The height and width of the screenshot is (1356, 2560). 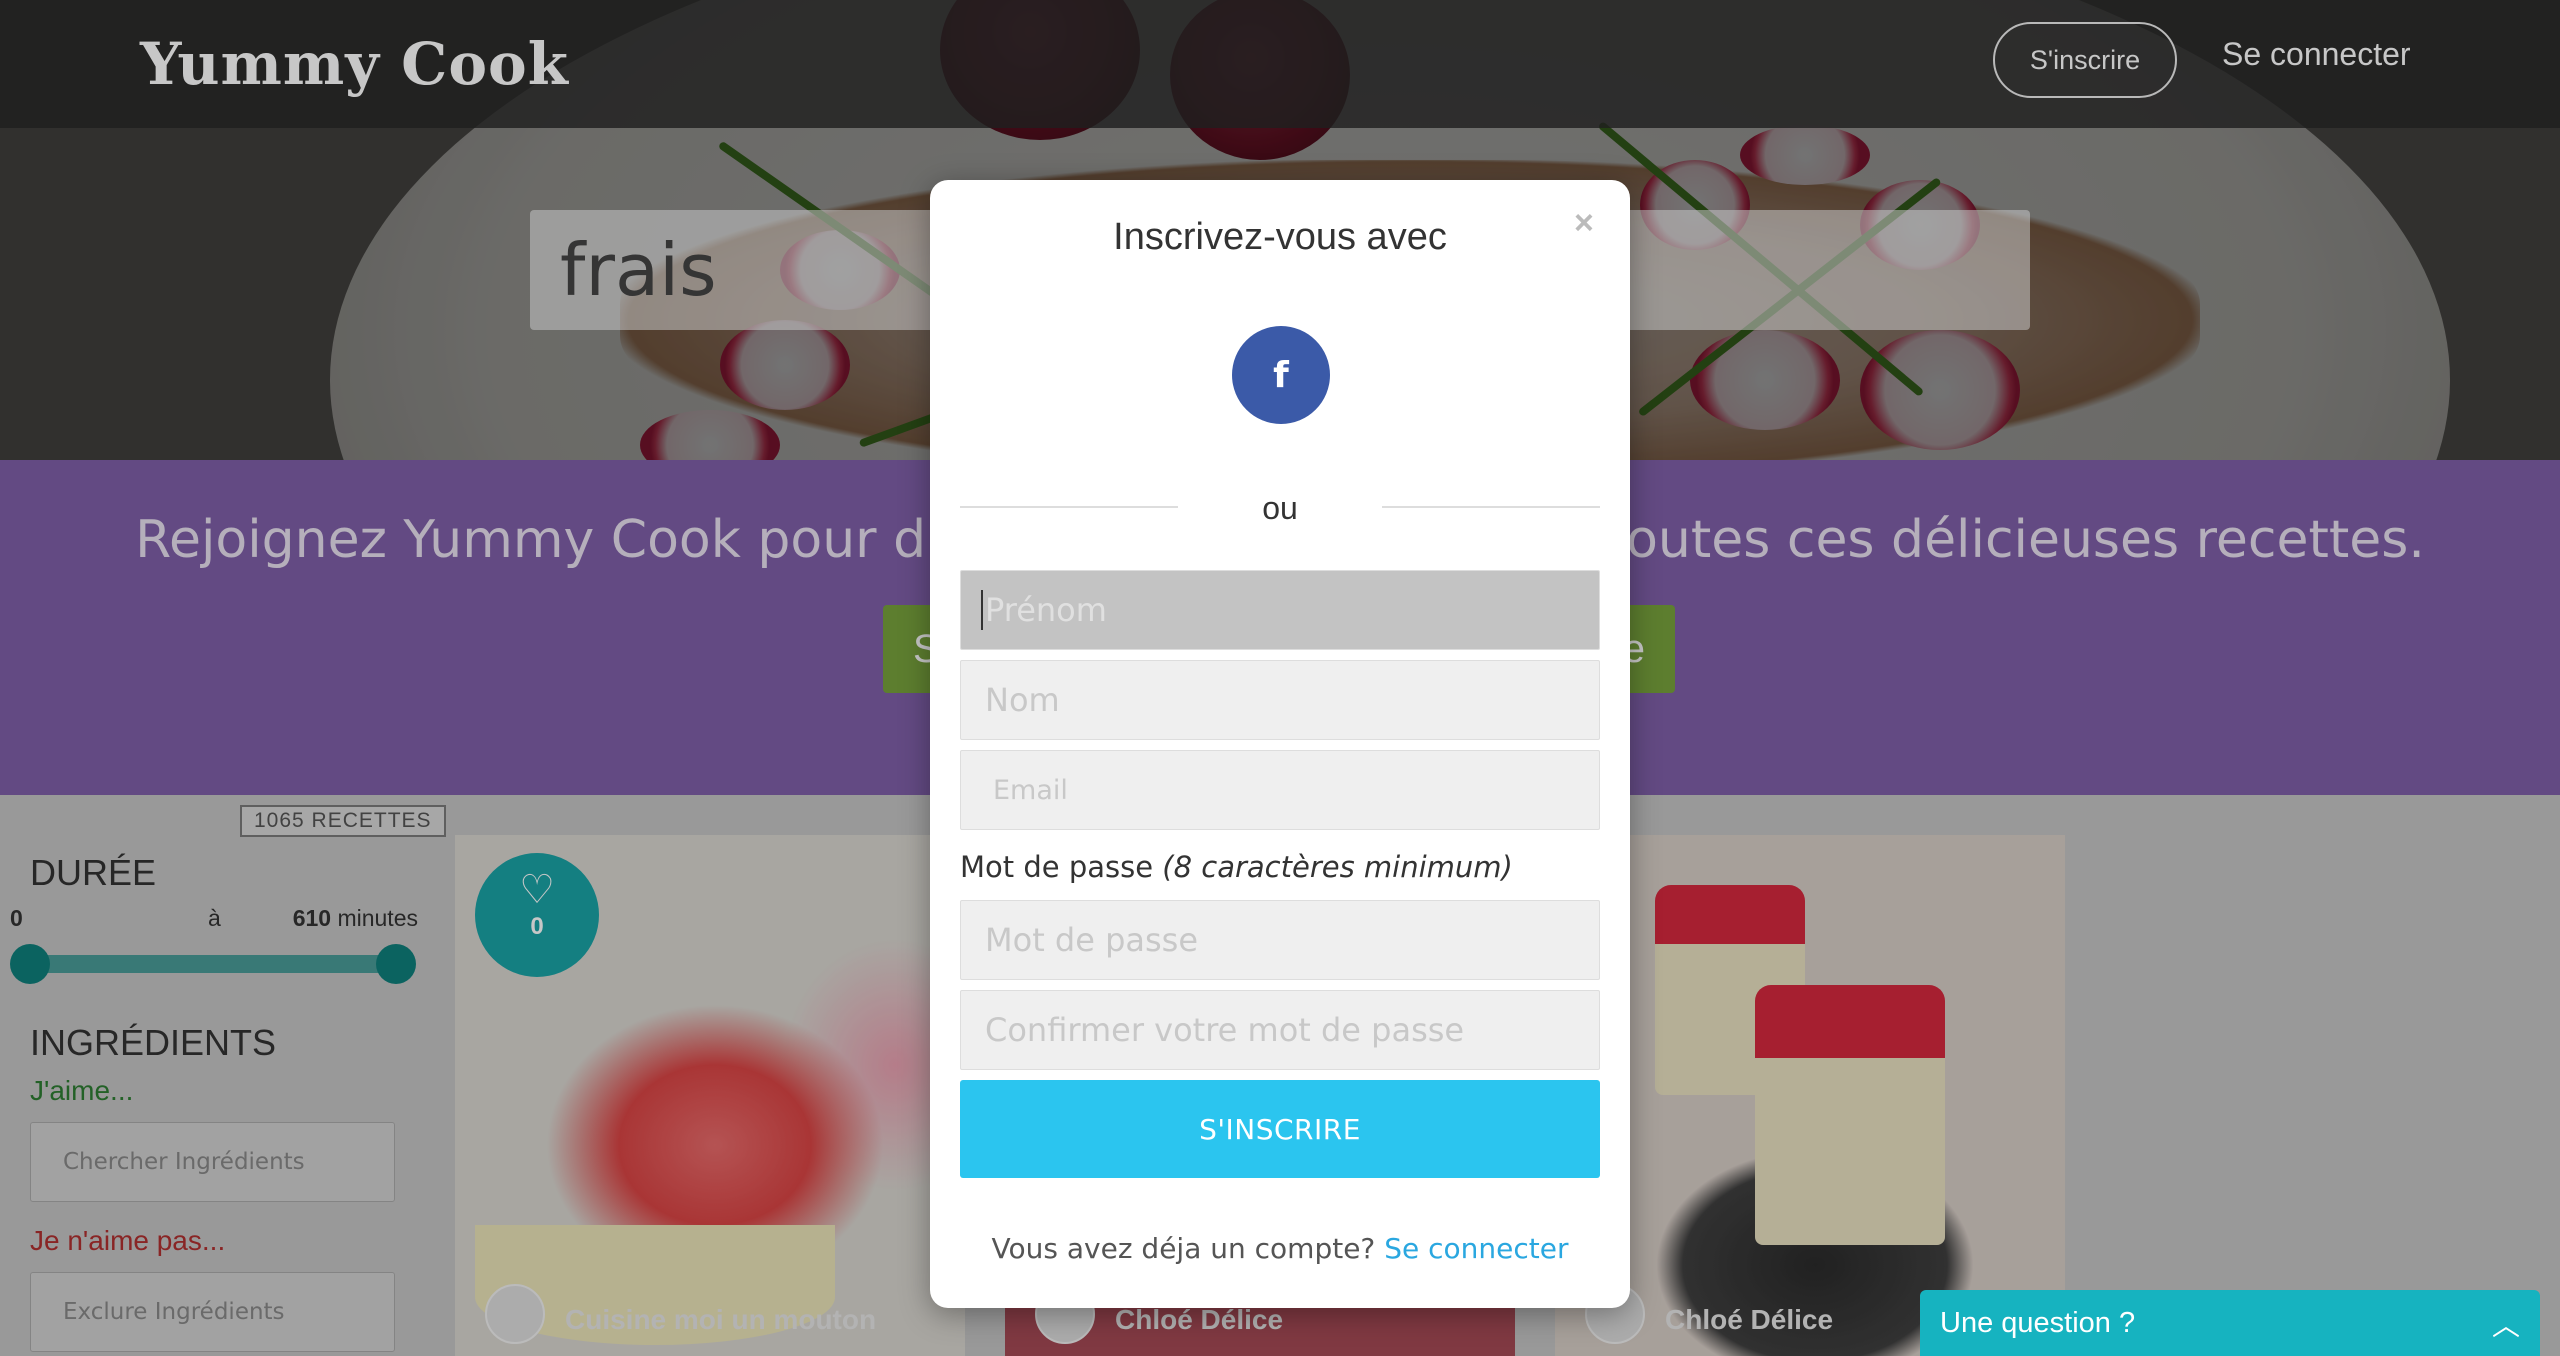 What do you see at coordinates (1337, 867) in the screenshot?
I see `password-hint: (8 caractères minimum)` at bounding box center [1337, 867].